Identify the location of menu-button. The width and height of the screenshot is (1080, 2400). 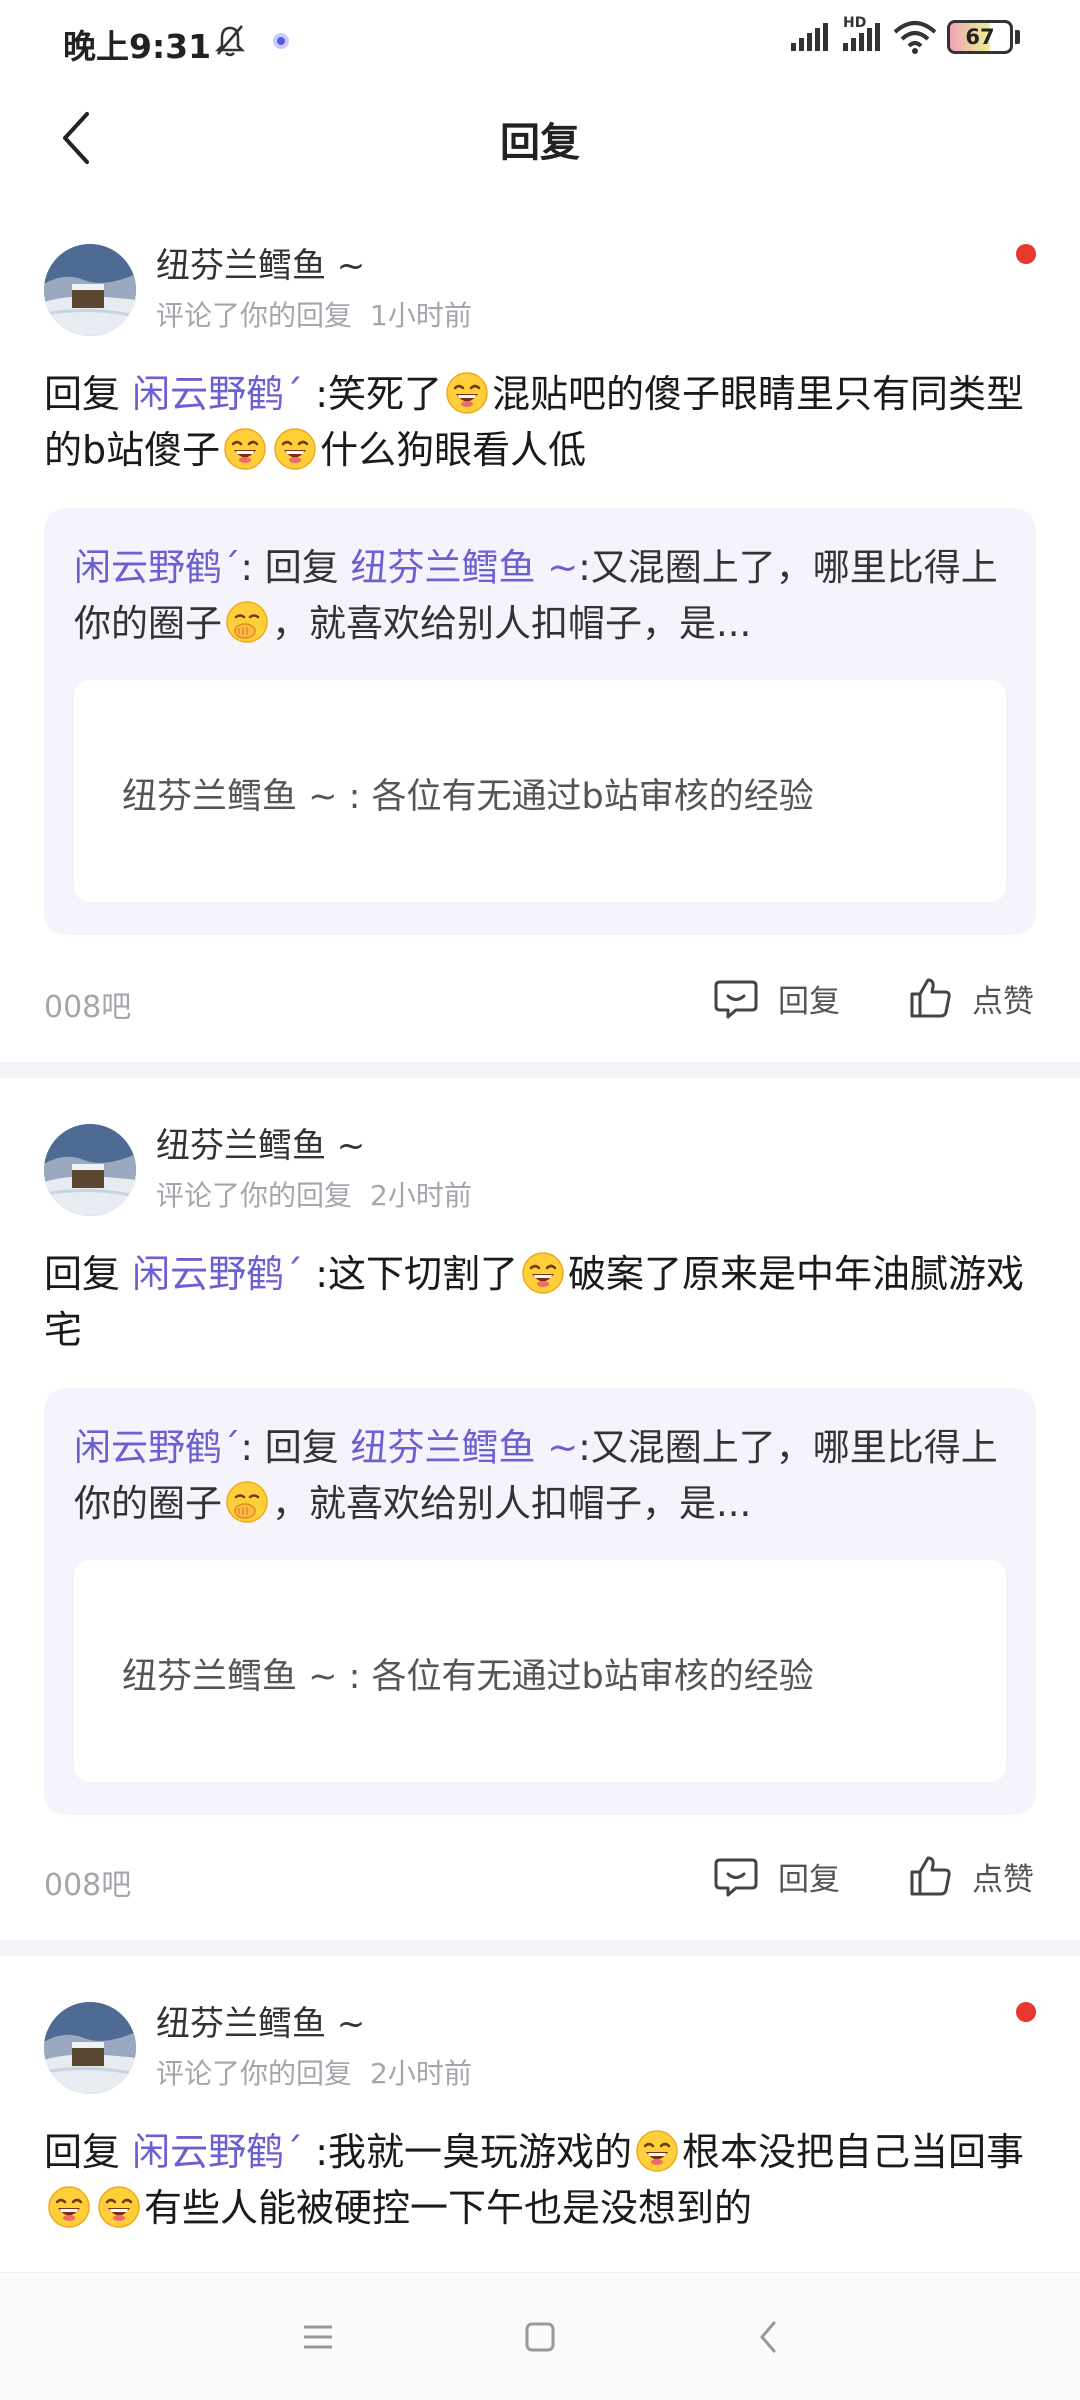
(318, 2337).